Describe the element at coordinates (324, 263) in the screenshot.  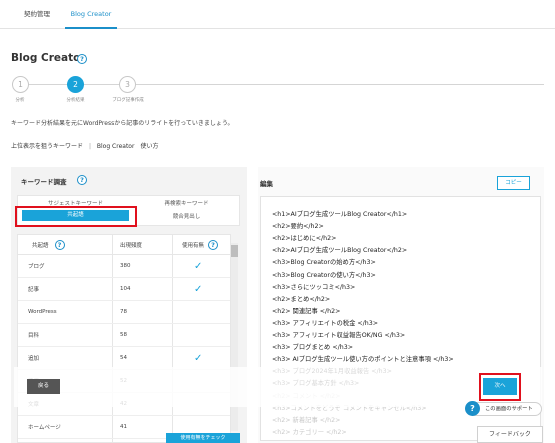
I see `editor-line: <h3>Blog Creatorの始め方</h3>` at that location.